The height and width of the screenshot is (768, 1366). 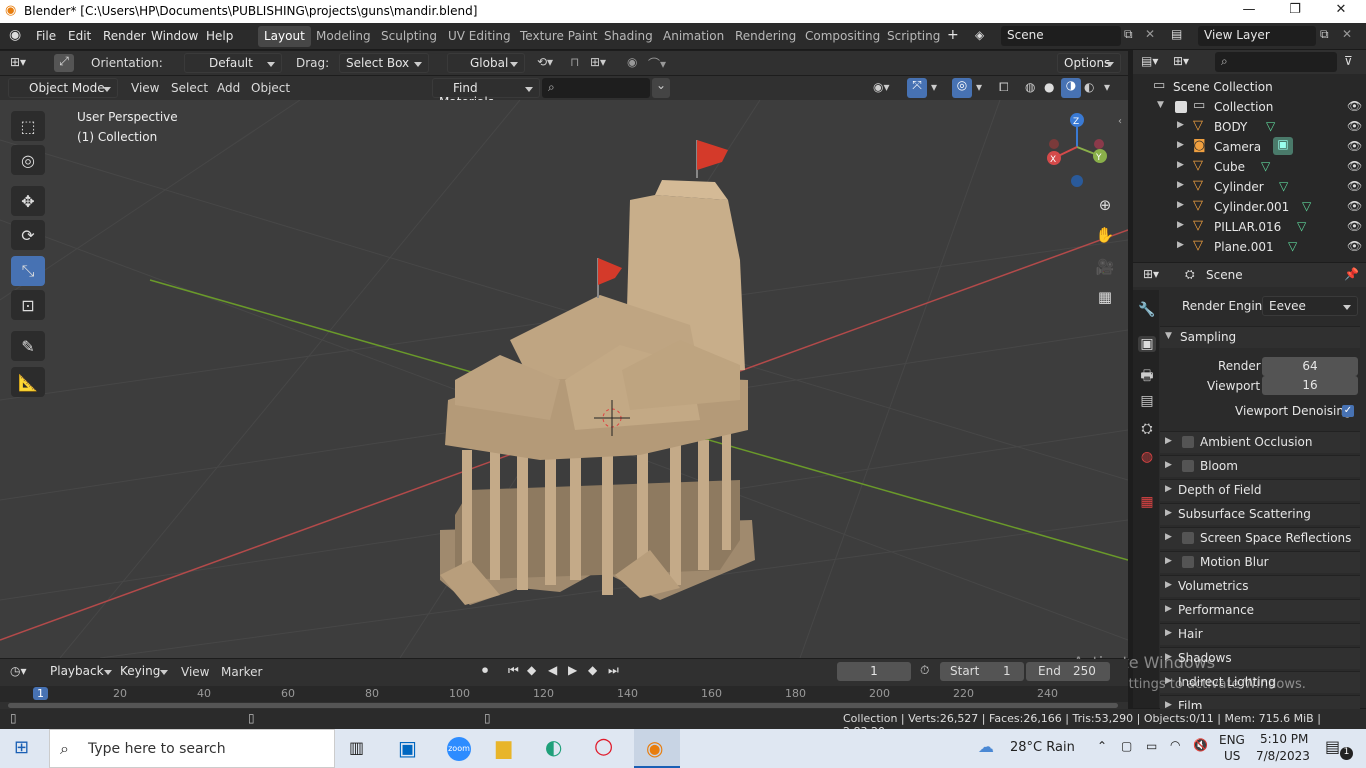 I want to click on camera-view-icon: 🎥, so click(x=1105, y=267).